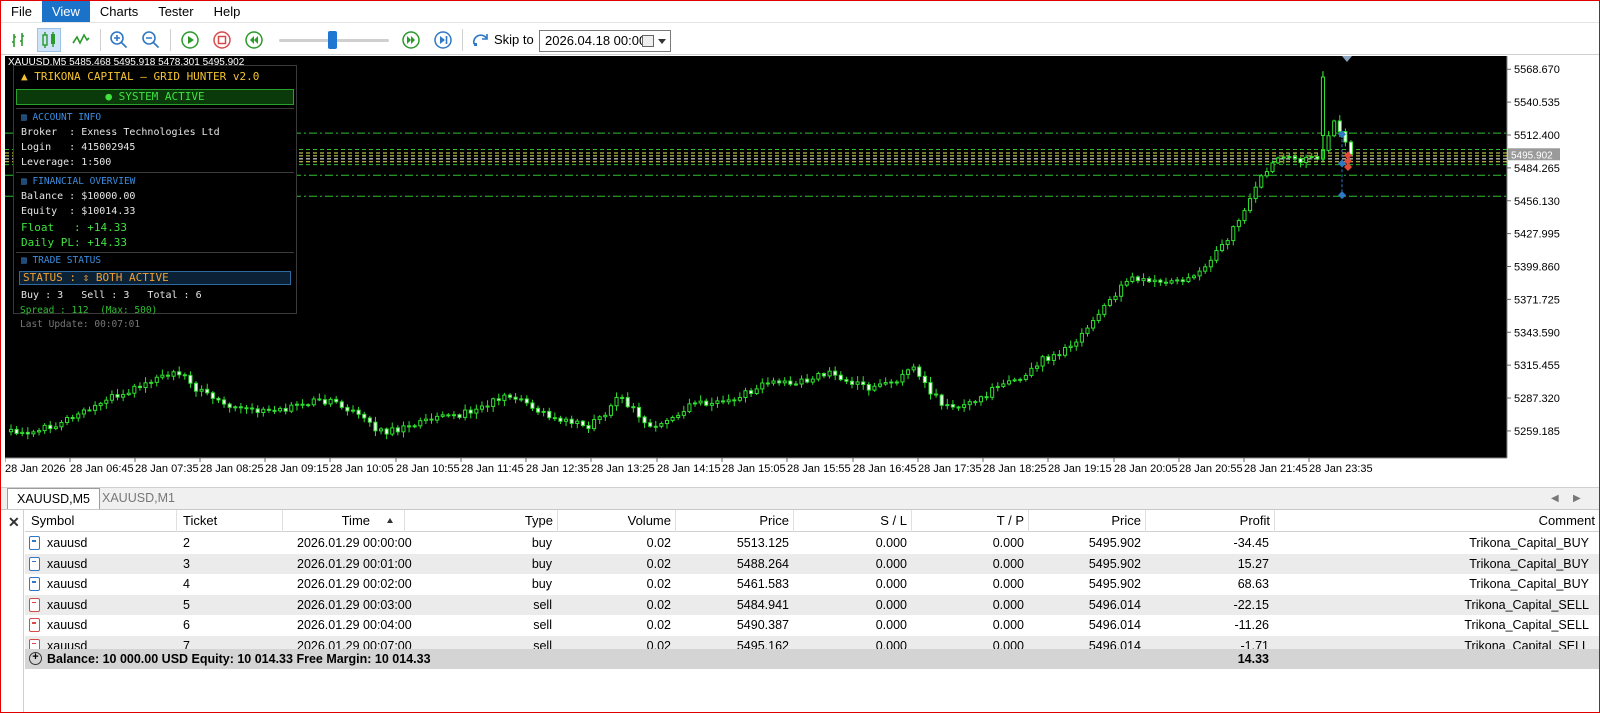  I want to click on leverage-line: Leverage: 1:500, so click(66, 162).